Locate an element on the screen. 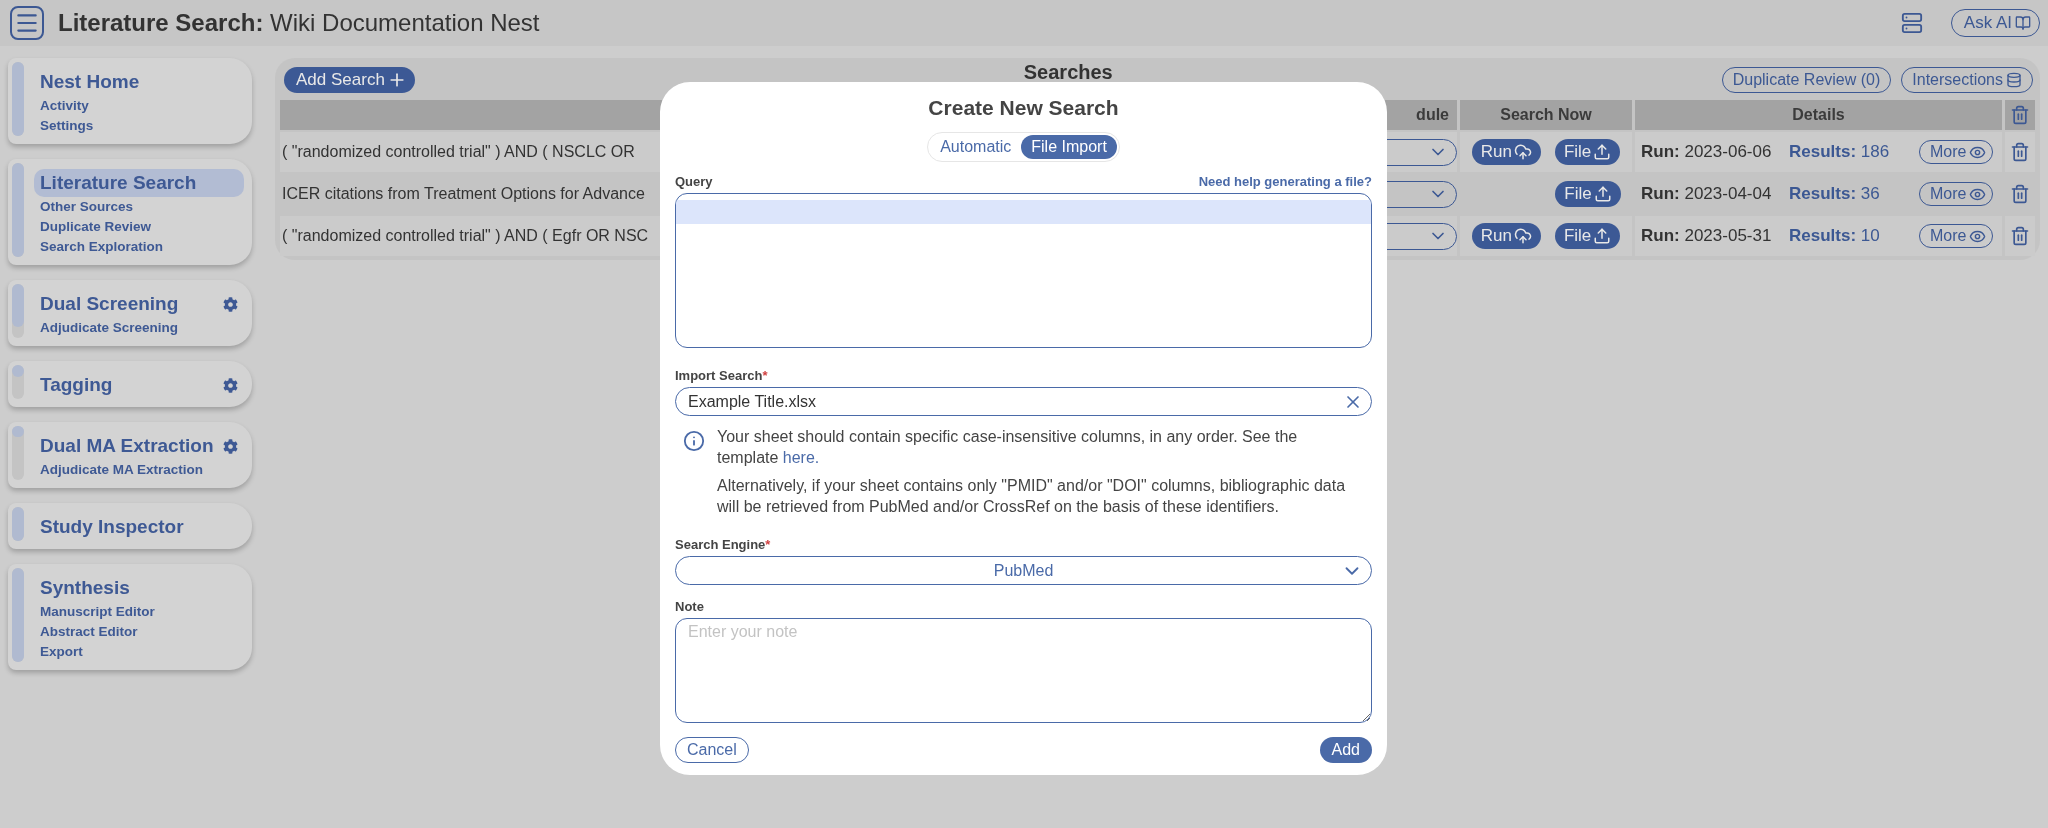 The height and width of the screenshot is (828, 2048). column-header: Search Now is located at coordinates (1546, 115).